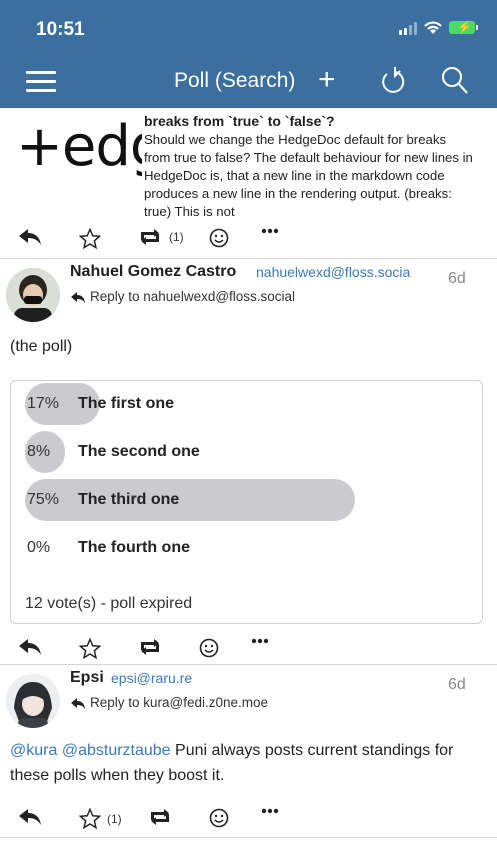  What do you see at coordinates (393, 81) in the screenshot?
I see `refresh-icon` at bounding box center [393, 81].